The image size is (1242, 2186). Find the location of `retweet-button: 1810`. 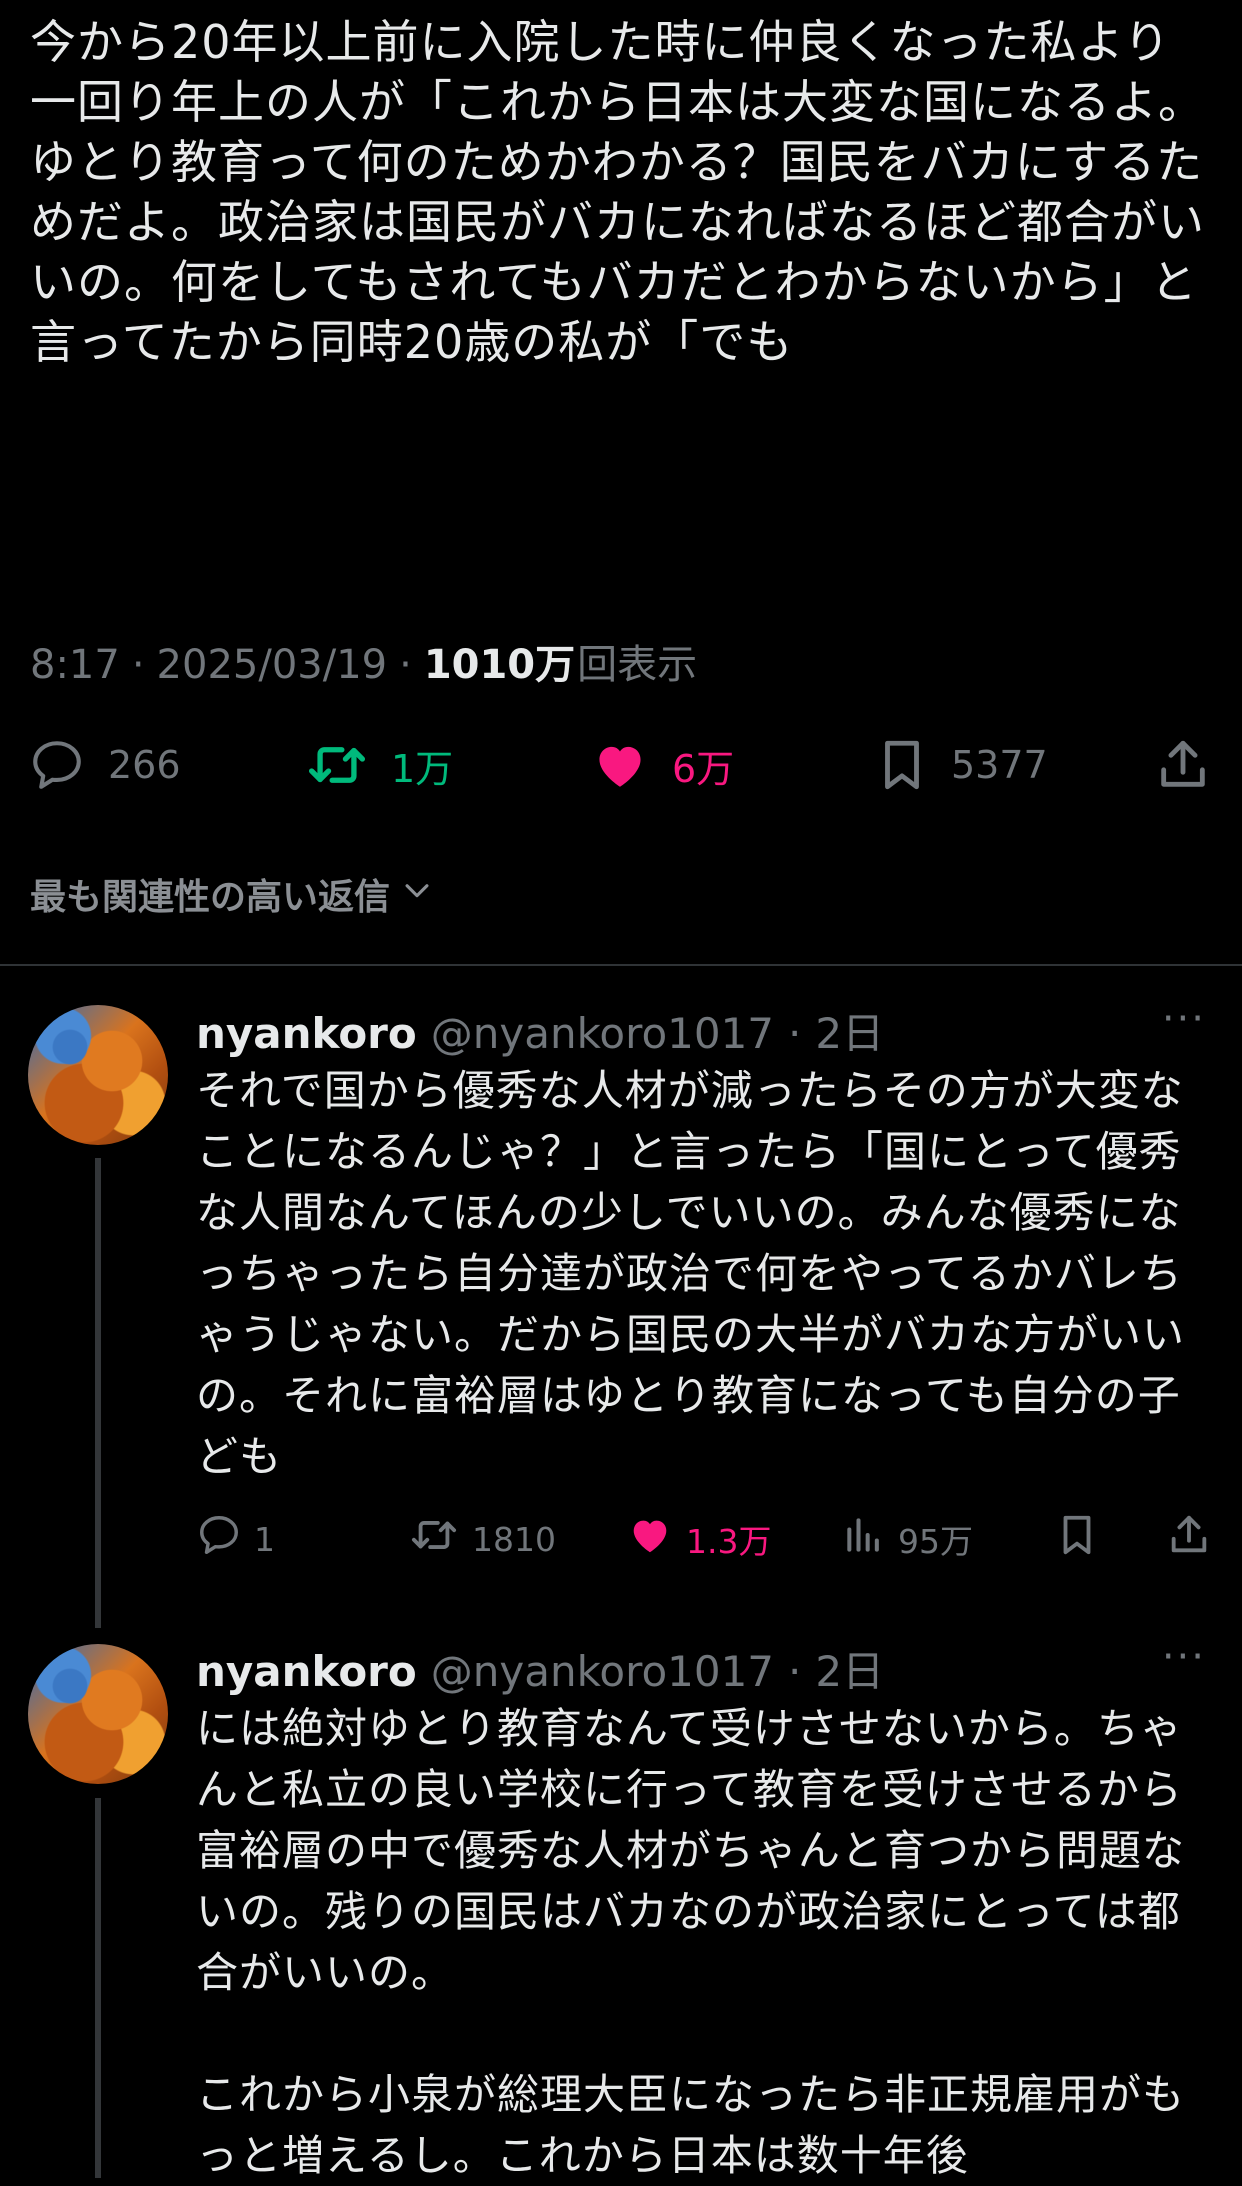

retweet-button: 1810 is located at coordinates (482, 1539).